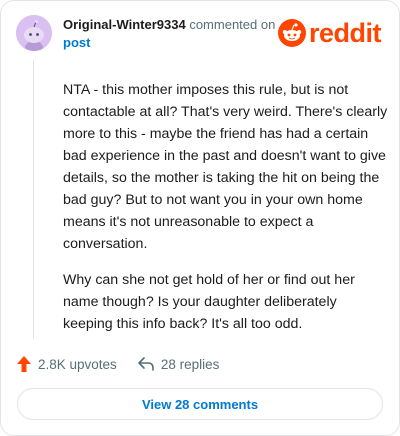 The image size is (400, 436). I want to click on post-link: post, so click(76, 42).